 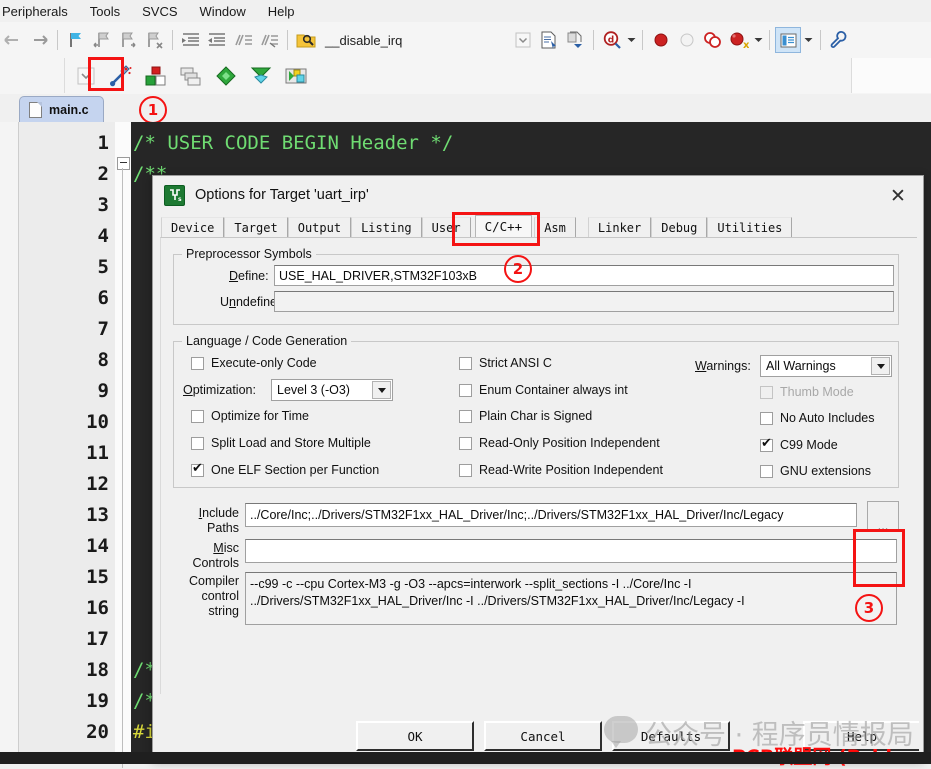 What do you see at coordinates (543, 736) in the screenshot?
I see `cancel-button: Cancel` at bounding box center [543, 736].